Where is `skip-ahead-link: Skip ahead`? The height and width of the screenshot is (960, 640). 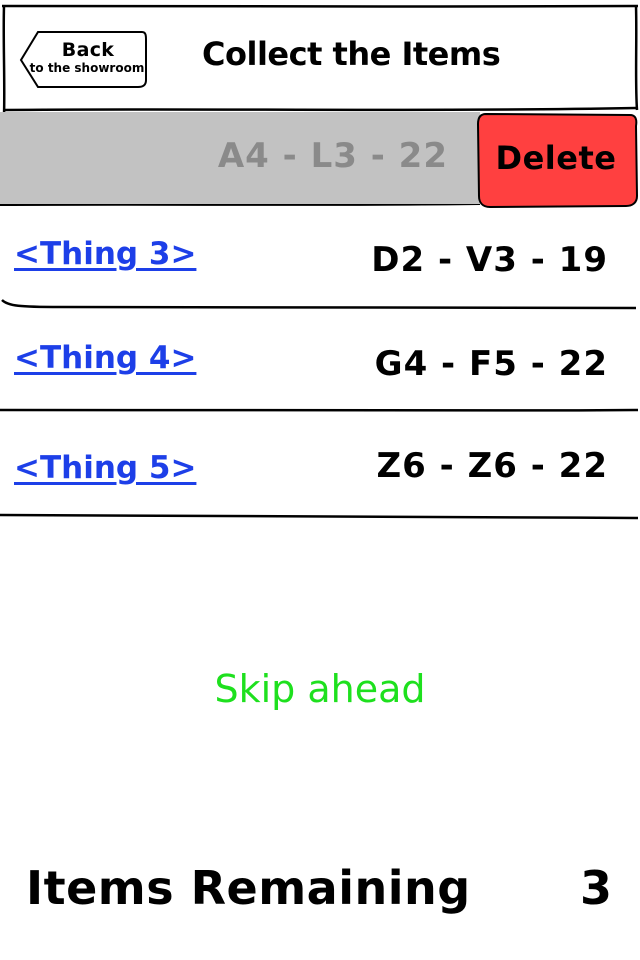 skip-ahead-link: Skip ahead is located at coordinates (320, 689).